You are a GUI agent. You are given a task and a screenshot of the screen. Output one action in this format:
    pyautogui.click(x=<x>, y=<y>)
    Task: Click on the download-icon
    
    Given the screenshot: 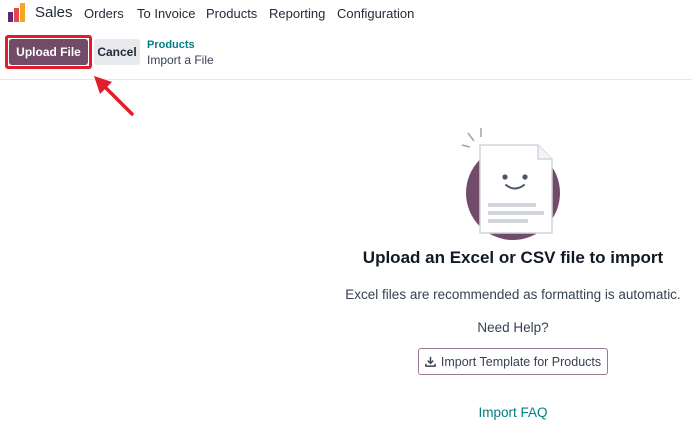 What is the action you would take?
    pyautogui.click(x=430, y=361)
    